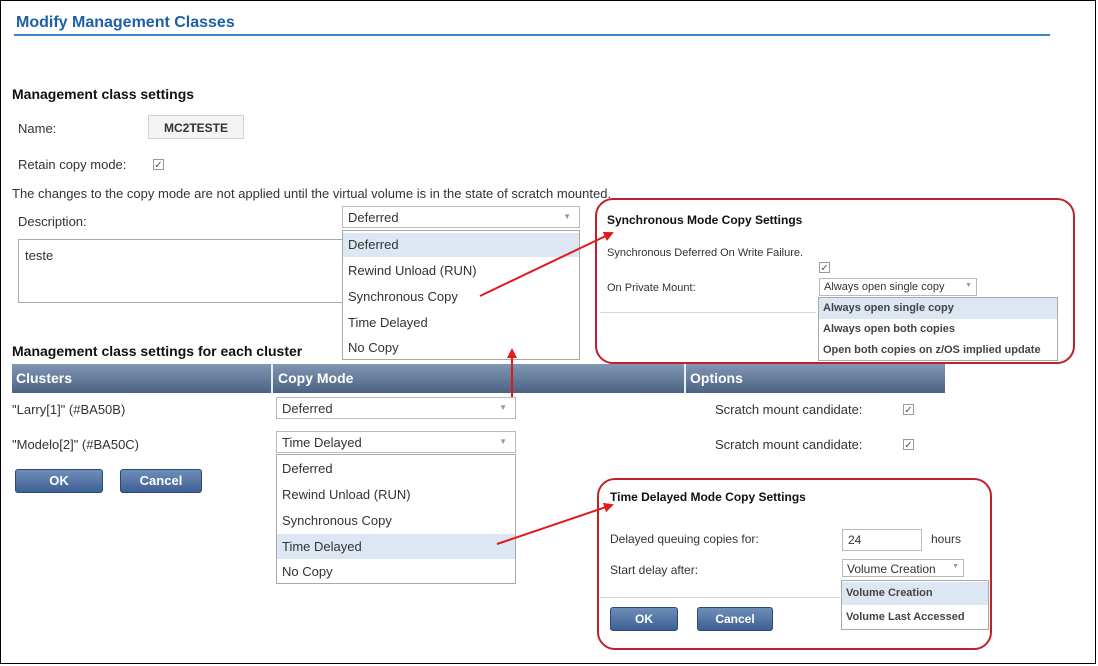 The width and height of the screenshot is (1098, 666). What do you see at coordinates (546, 388) in the screenshot?
I see `annotation-arrows` at bounding box center [546, 388].